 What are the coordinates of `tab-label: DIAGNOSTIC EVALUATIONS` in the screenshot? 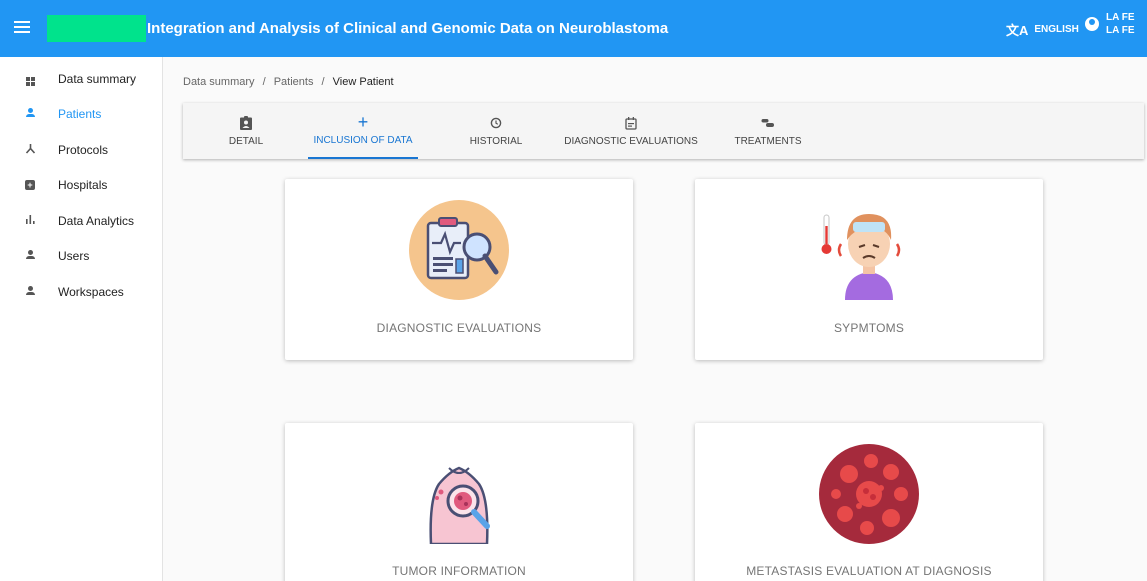 It's located at (631, 141).